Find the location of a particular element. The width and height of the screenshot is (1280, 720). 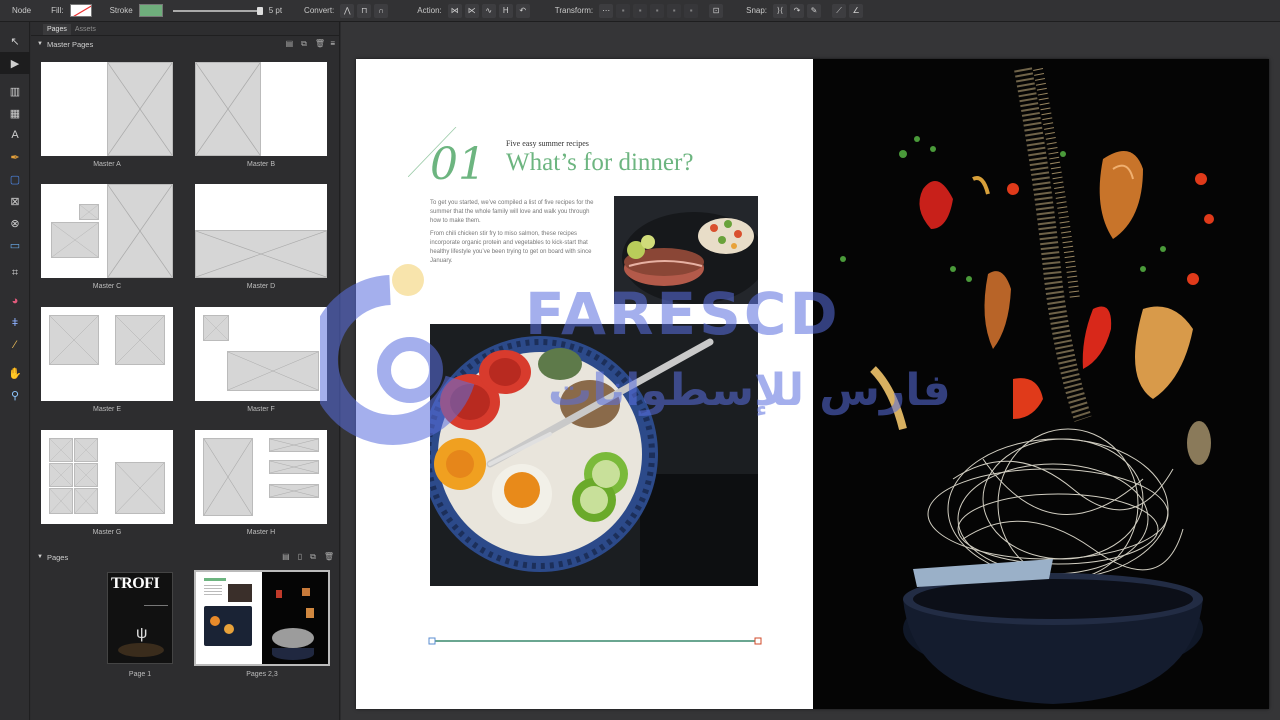

master-e: Master E is located at coordinates (107, 360).